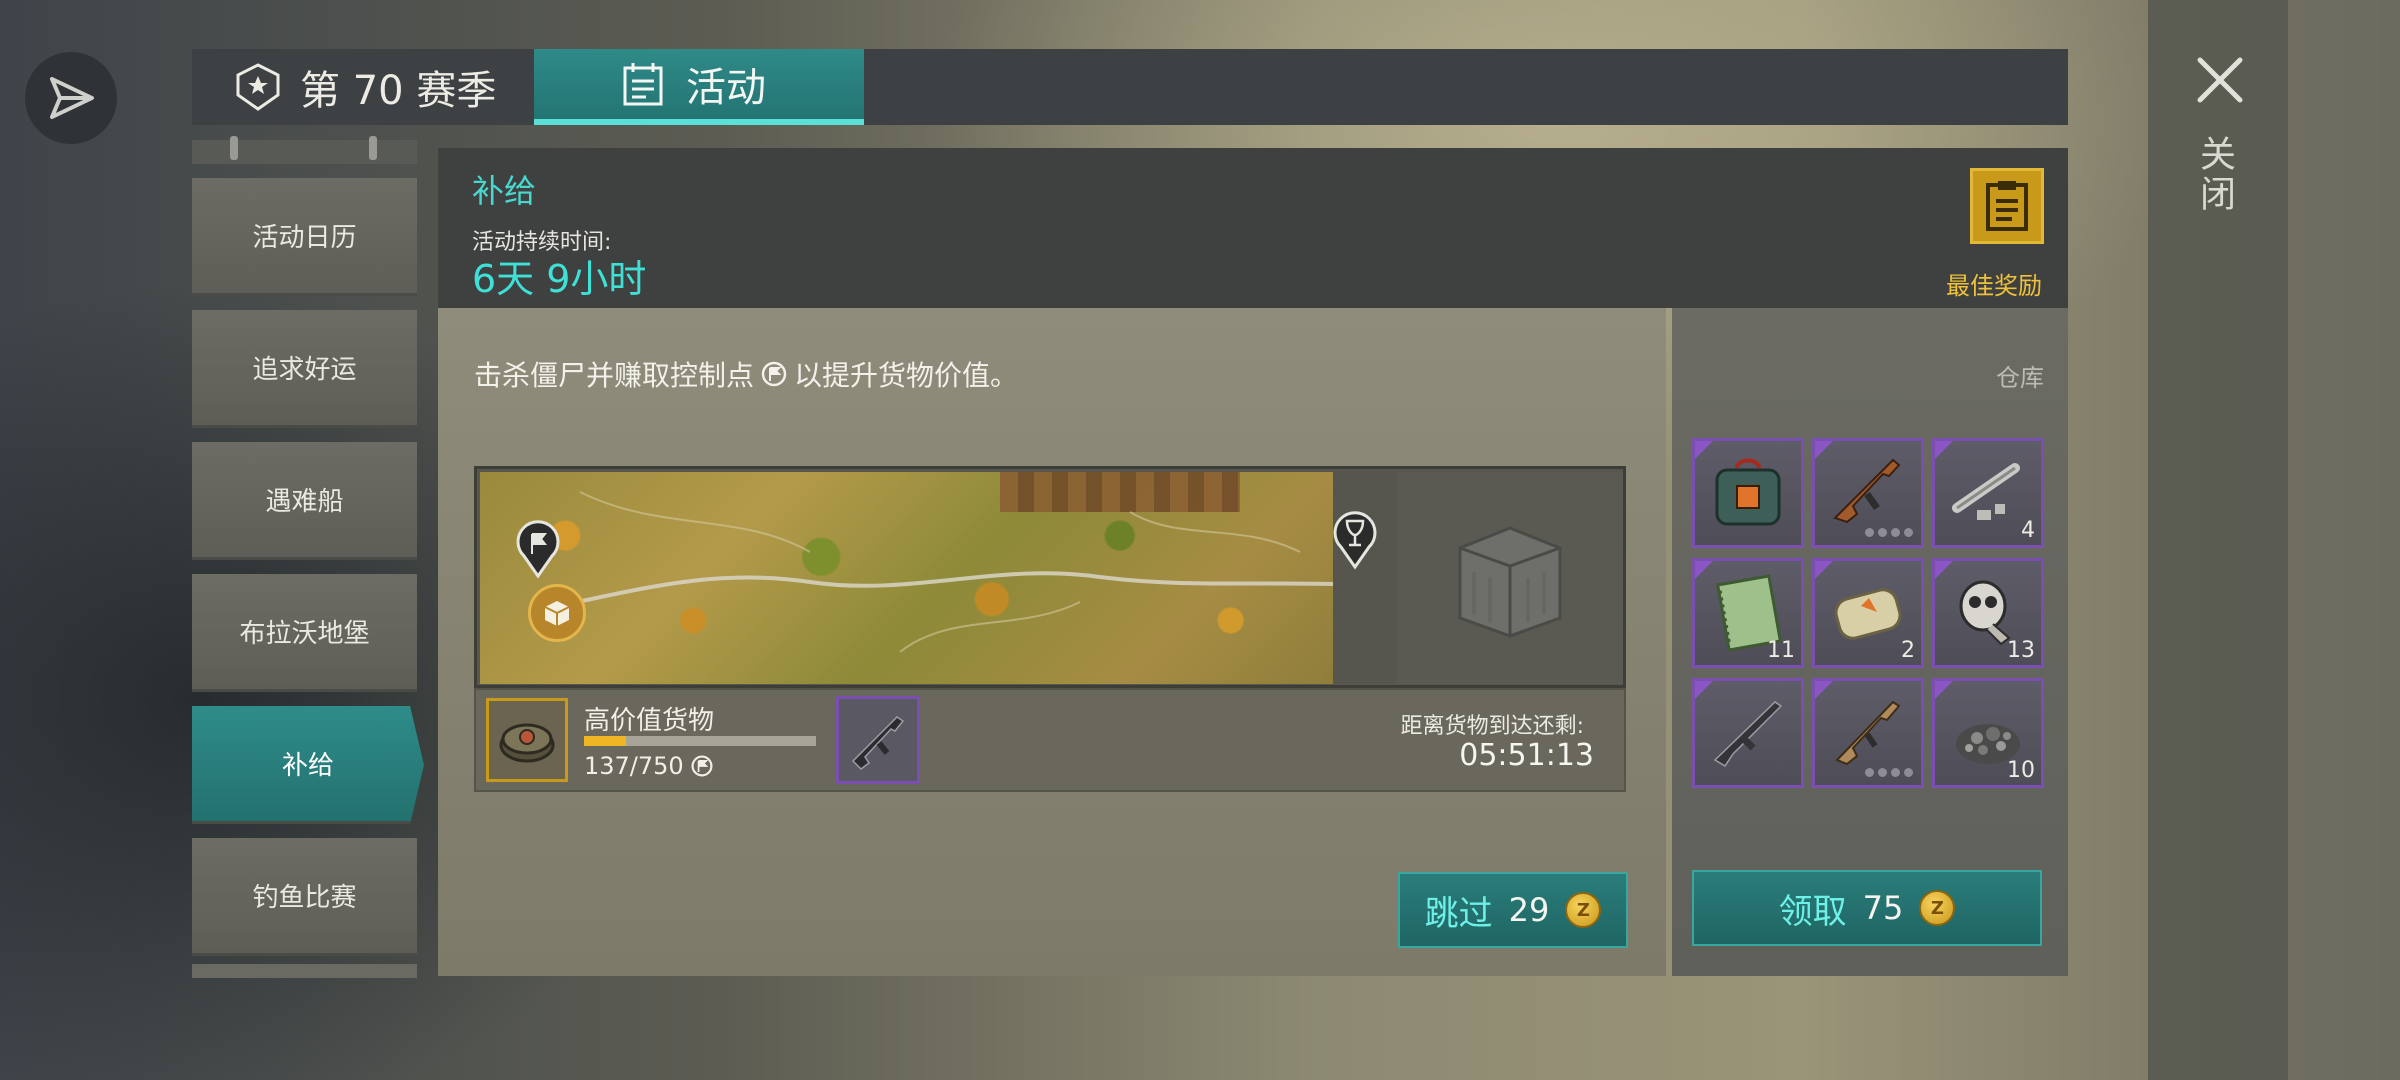  Describe the element at coordinates (1883, 908) in the screenshot. I see `claim-cost: 75` at that location.